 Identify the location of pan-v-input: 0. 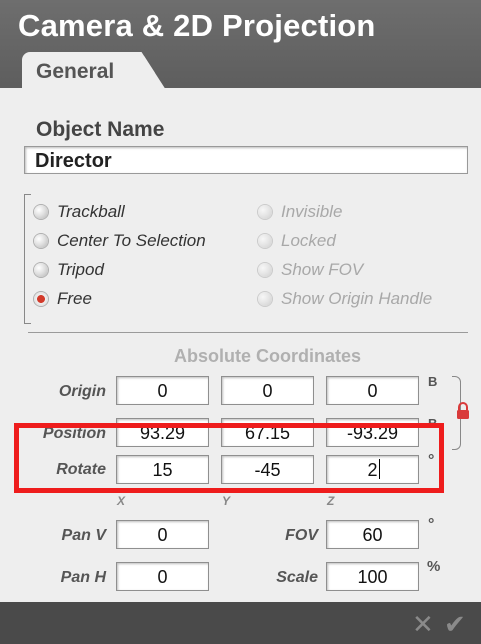
(162, 534).